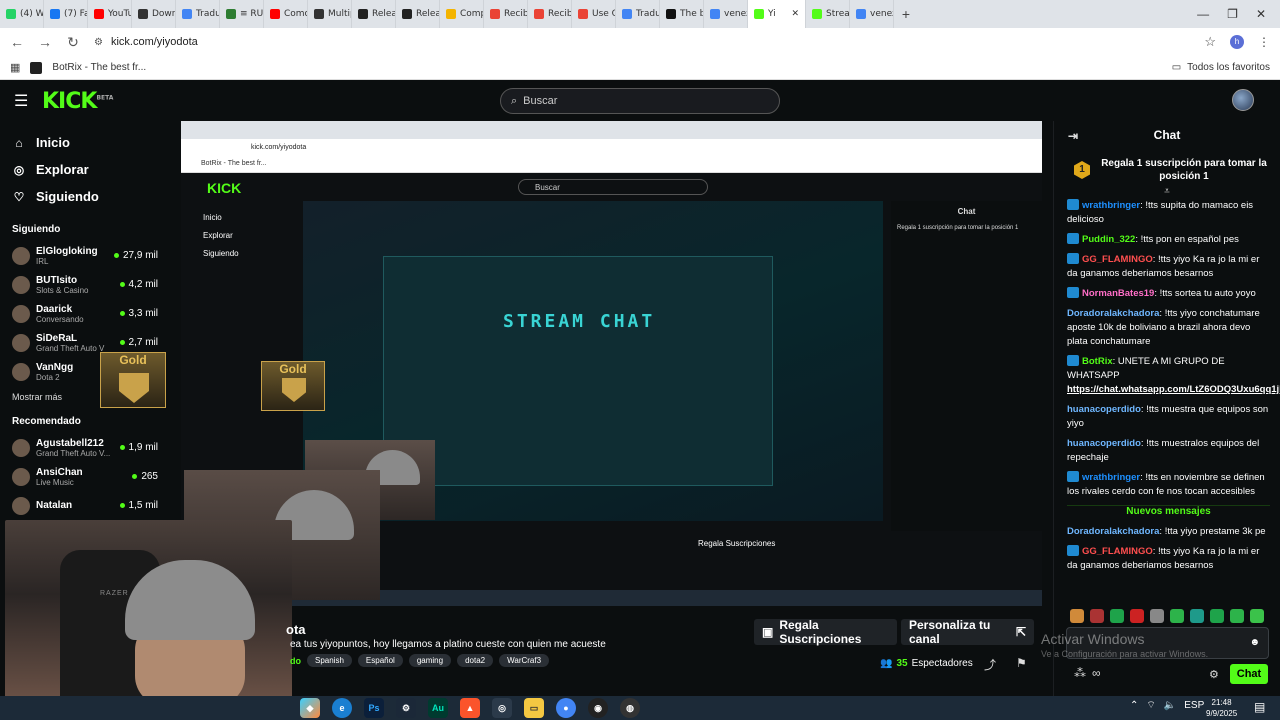 The height and width of the screenshot is (720, 1280). Describe the element at coordinates (475, 660) in the screenshot. I see `stream-tag: dota2` at that location.